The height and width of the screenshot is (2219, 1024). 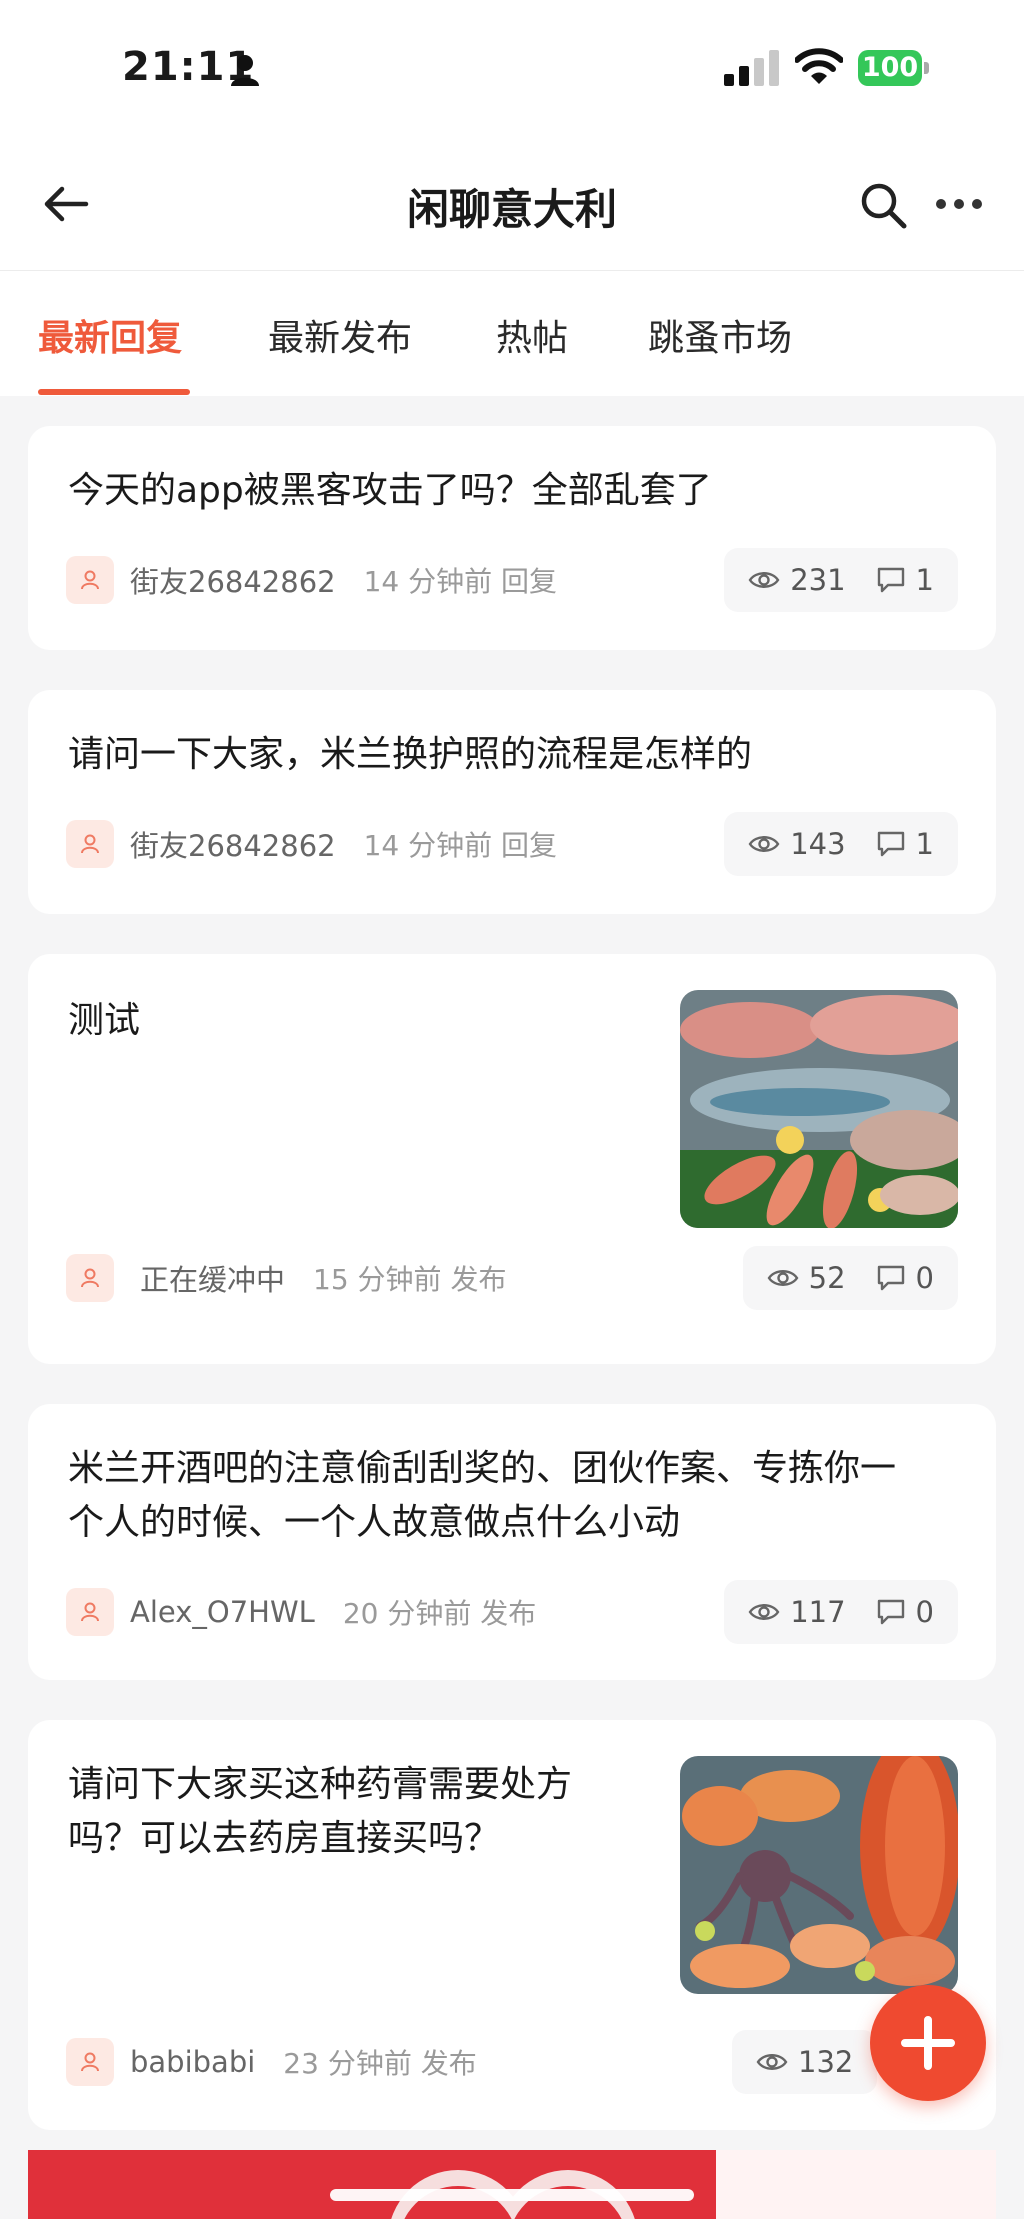 What do you see at coordinates (410, 755) in the screenshot?
I see `post-title: 请问一下大家，米兰换护照的流程是怎样的` at bounding box center [410, 755].